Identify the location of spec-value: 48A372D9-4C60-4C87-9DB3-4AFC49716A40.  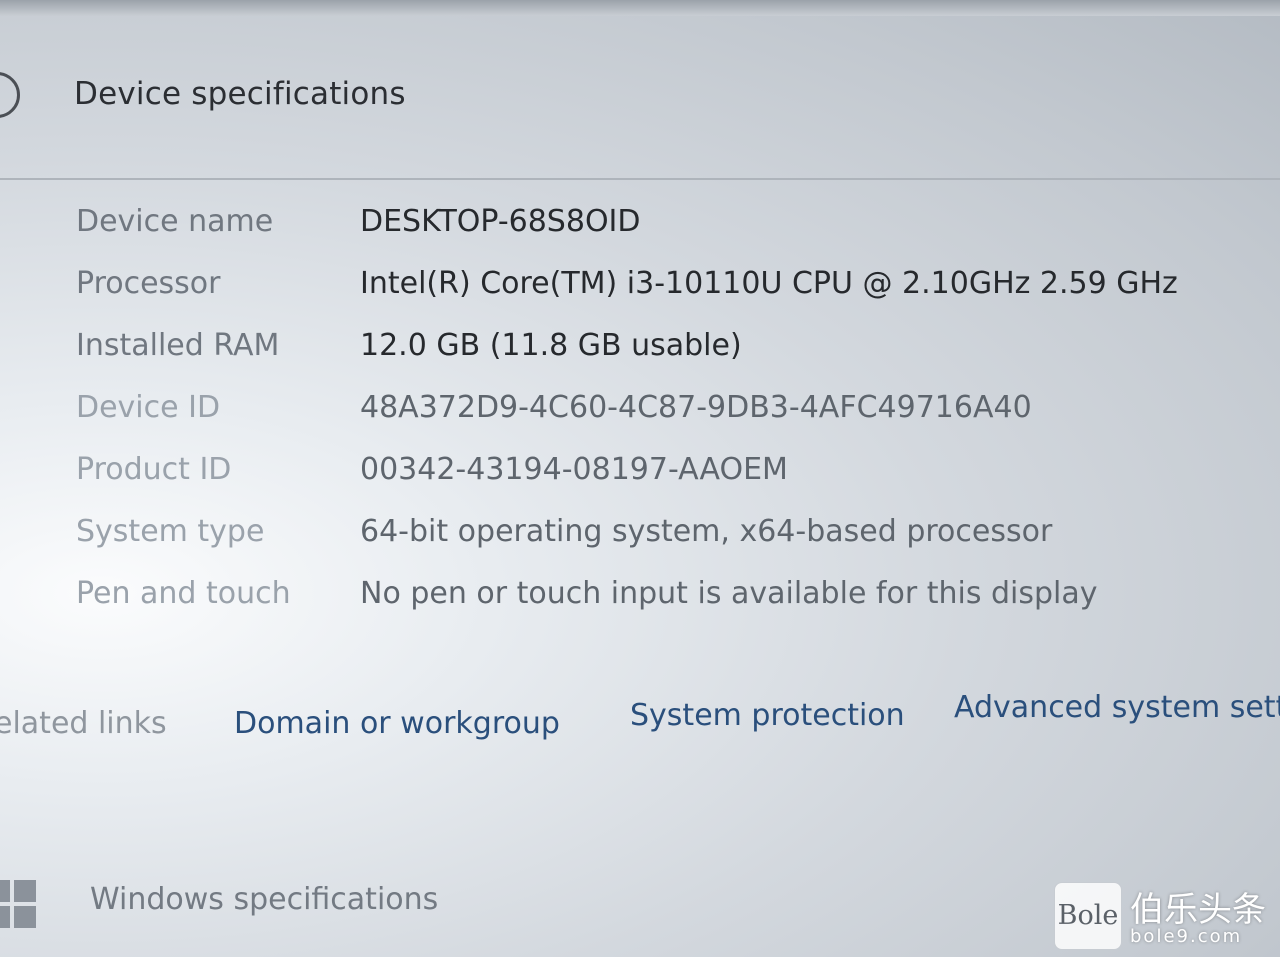
(696, 407).